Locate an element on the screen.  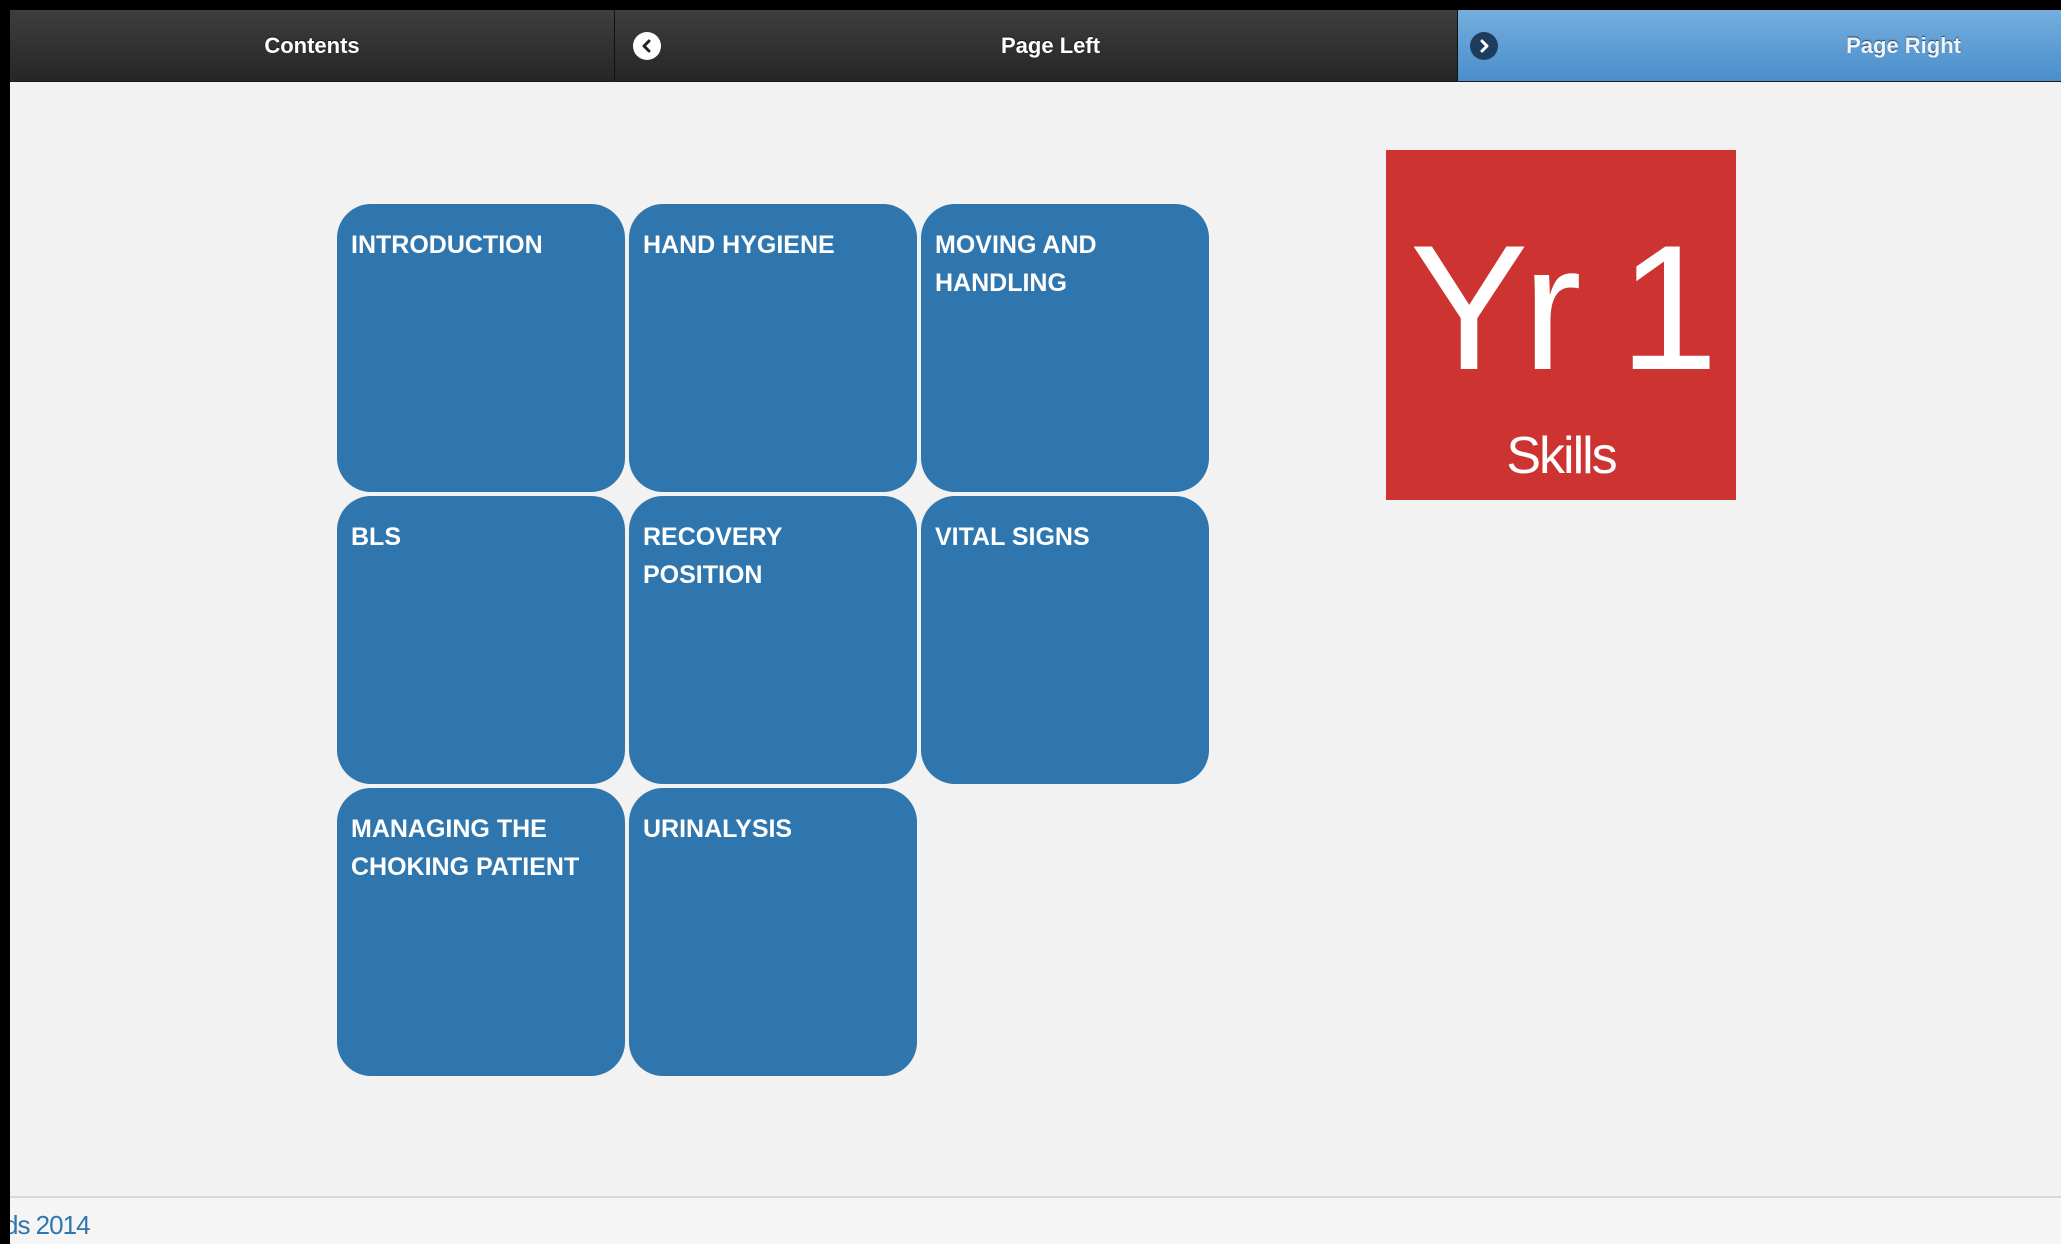
top-nav-bar: Contents Page Left Page Right is located at coordinates (1035, 46).